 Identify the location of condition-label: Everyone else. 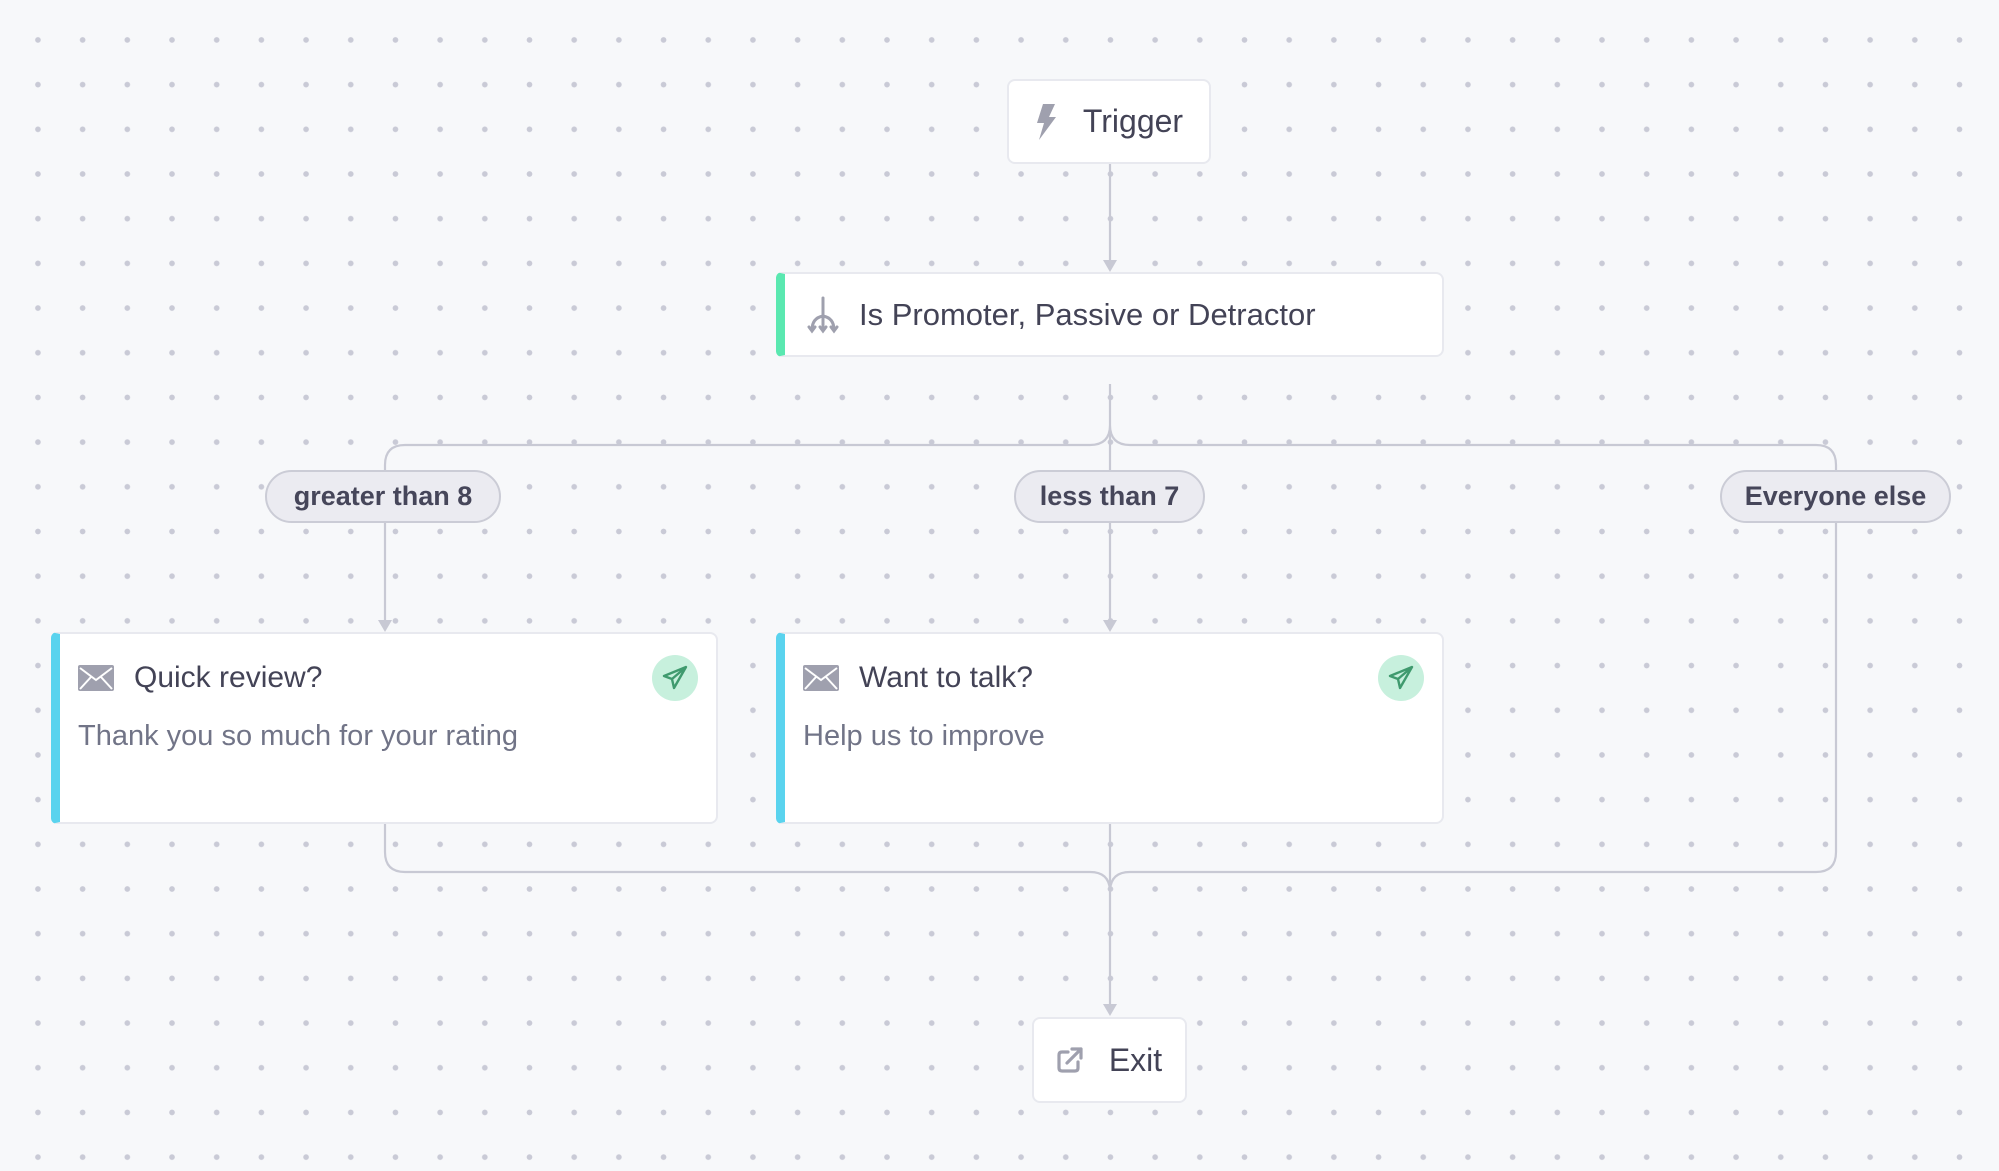
(1835, 496).